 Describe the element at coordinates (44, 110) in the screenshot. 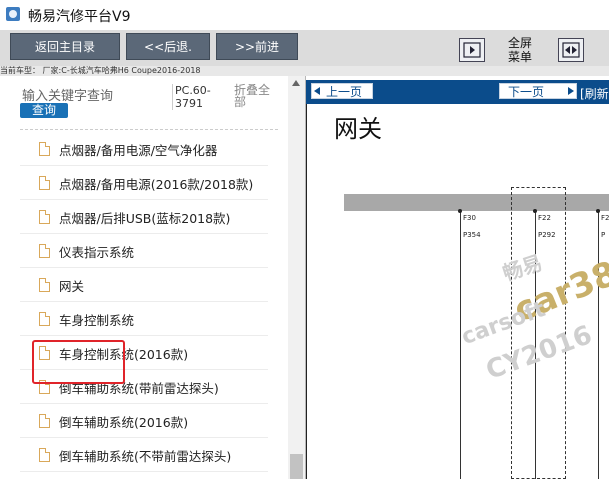

I see `query-button: 查询` at that location.